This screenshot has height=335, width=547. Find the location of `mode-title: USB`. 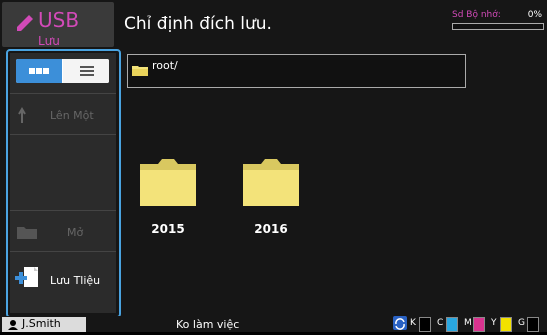

mode-title: USB is located at coordinates (59, 20).